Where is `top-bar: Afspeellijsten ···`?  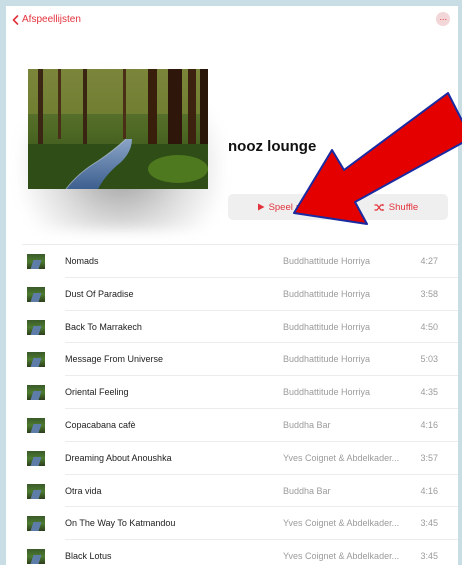 top-bar: Afspeellijsten ··· is located at coordinates (232, 20).